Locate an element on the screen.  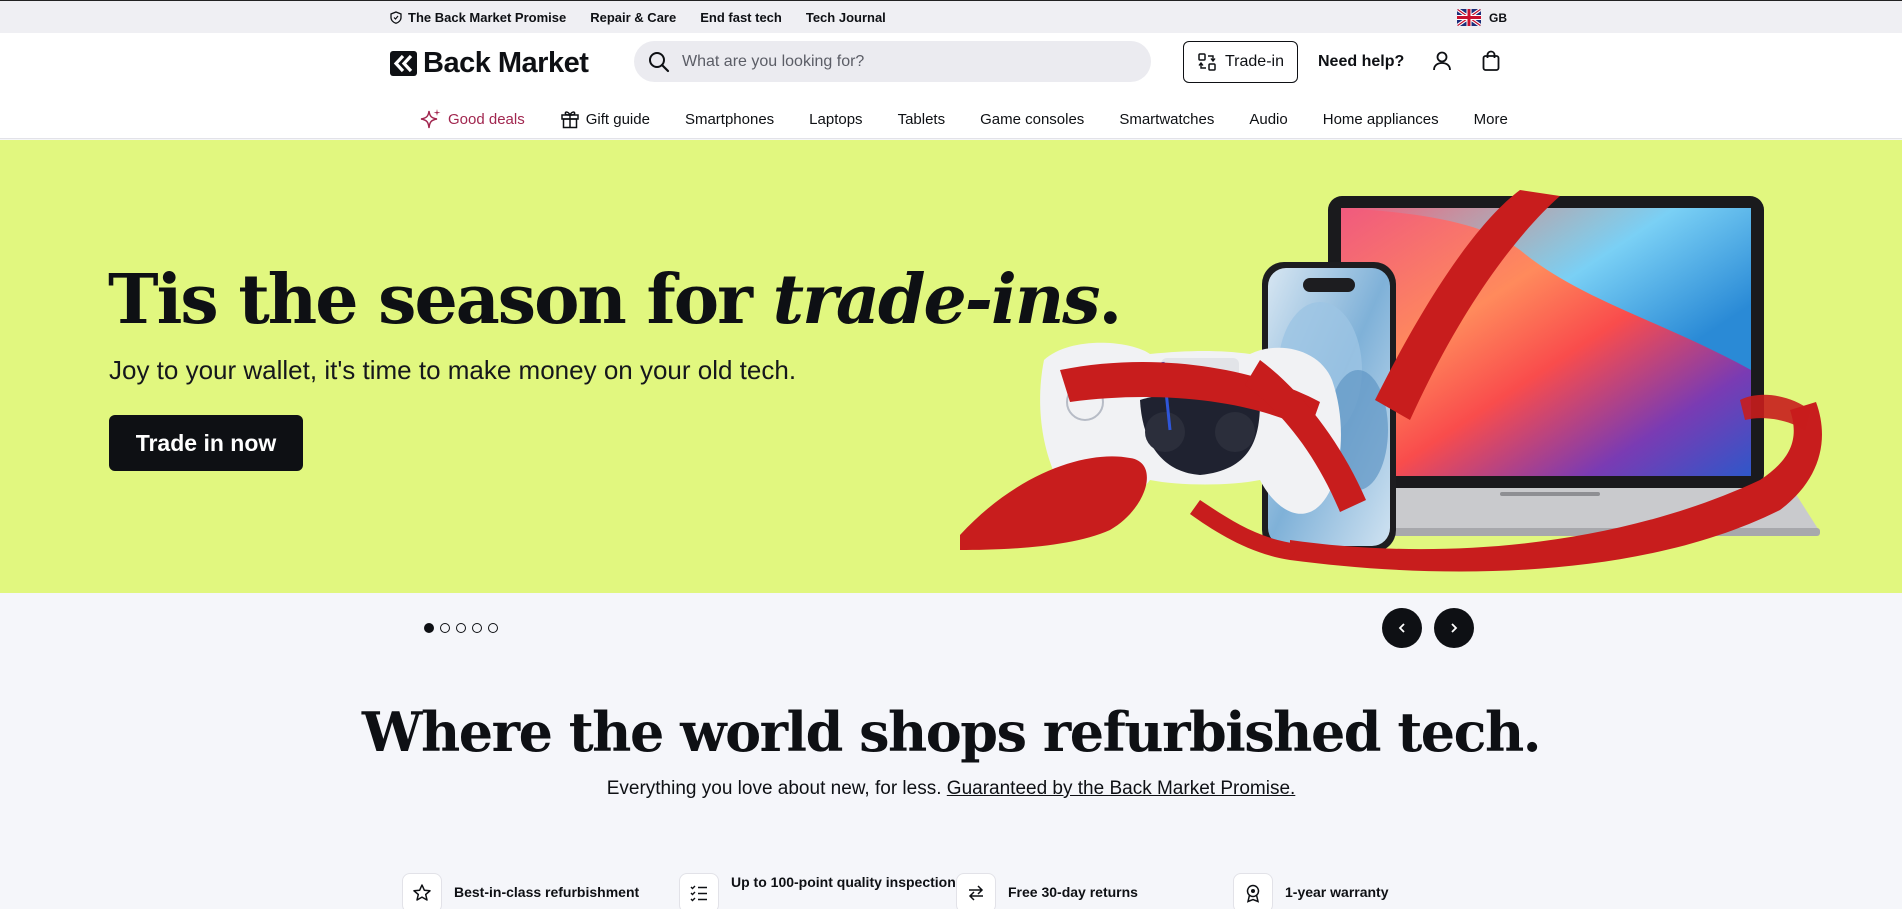
nav-item-laptops: Laptops is located at coordinates (835, 119).